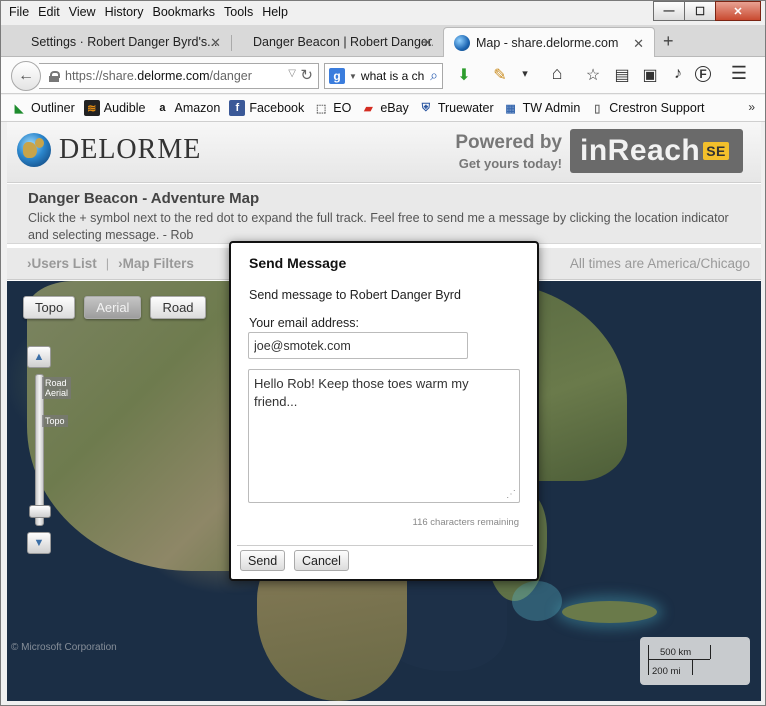 This screenshot has width=766, height=706. Describe the element at coordinates (500, 75) in the screenshot. I see `pencil-icon: ✎` at that location.